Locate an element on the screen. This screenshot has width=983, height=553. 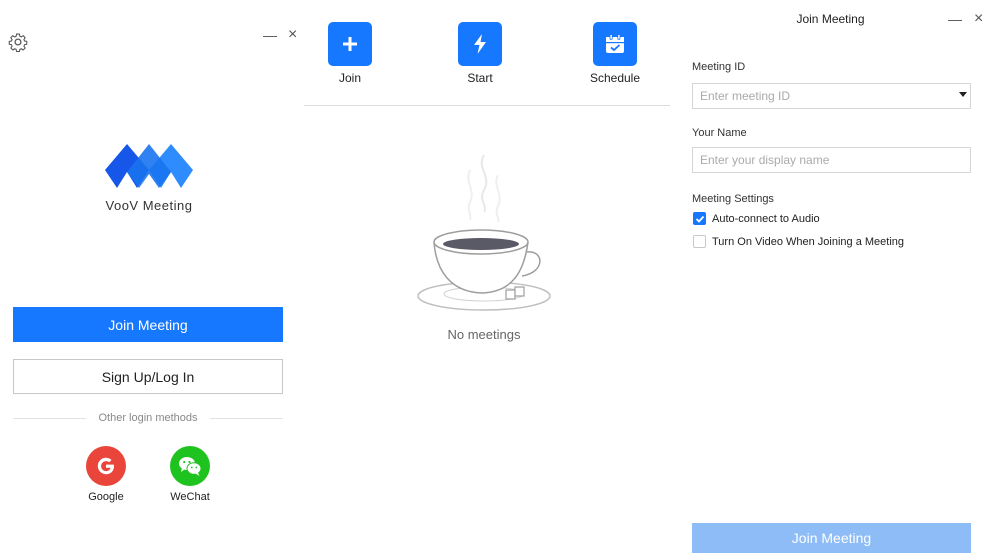
wechat-login-button: WeChat is located at coordinates (190, 474).